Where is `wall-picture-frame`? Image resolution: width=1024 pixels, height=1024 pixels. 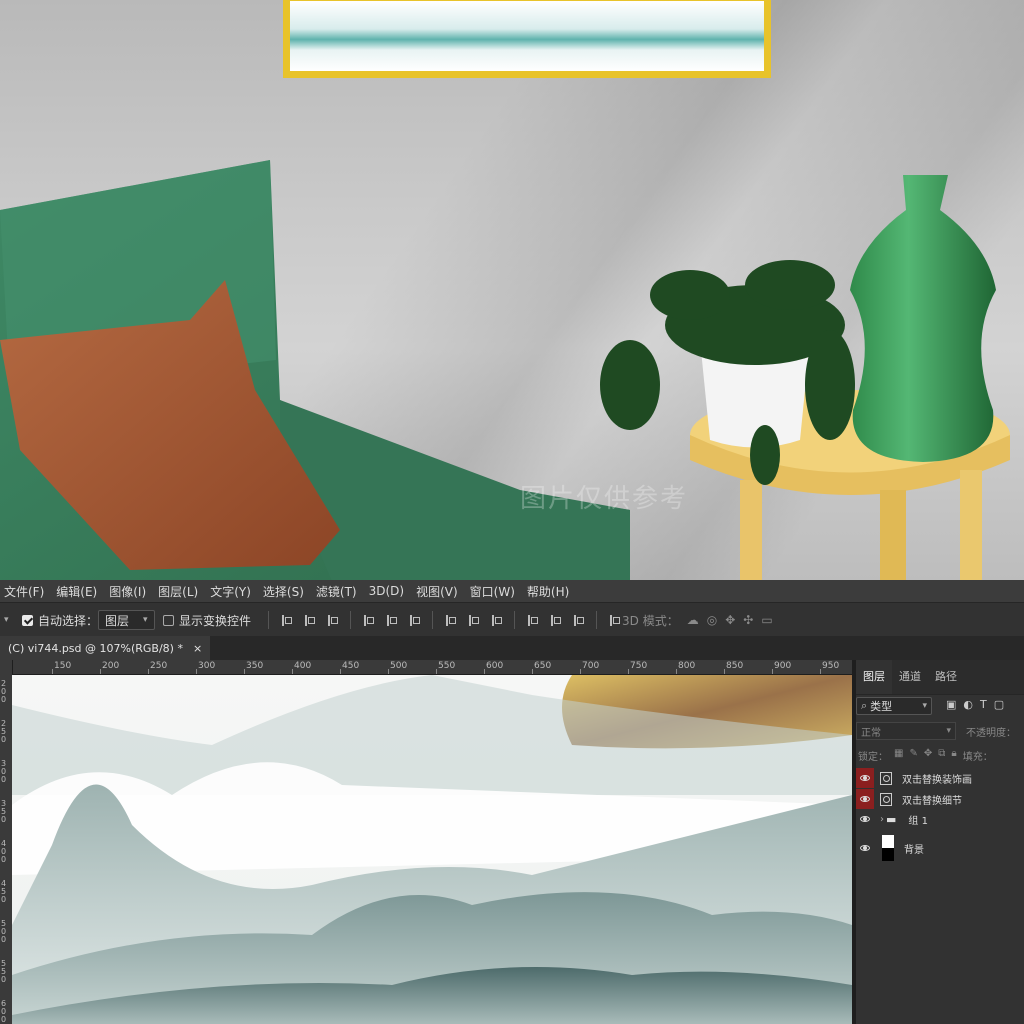
wall-picture-frame is located at coordinates (527, 39).